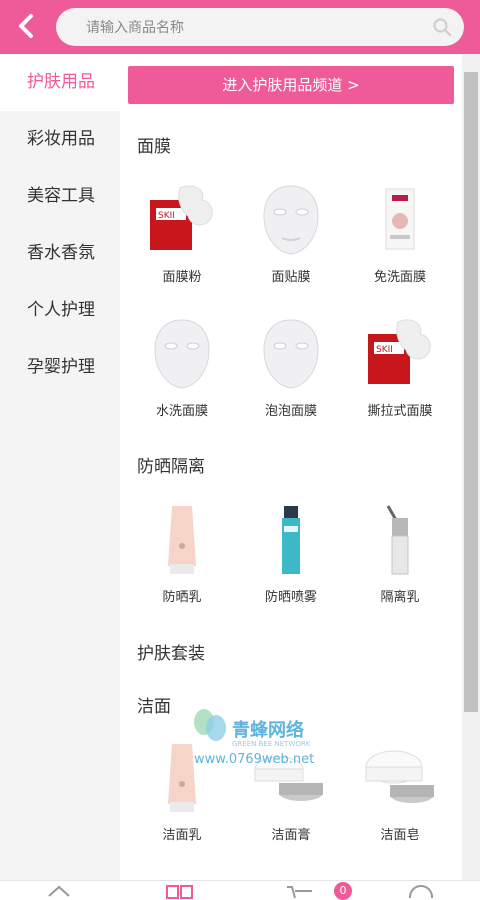 This screenshot has width=480, height=900. What do you see at coordinates (182, 277) in the screenshot?
I see `product-label: 面膜粉` at bounding box center [182, 277].